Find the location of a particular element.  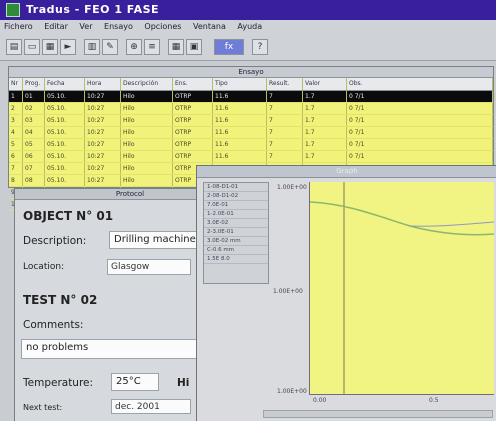

table-cell: 04 is located at coordinates (34, 132).